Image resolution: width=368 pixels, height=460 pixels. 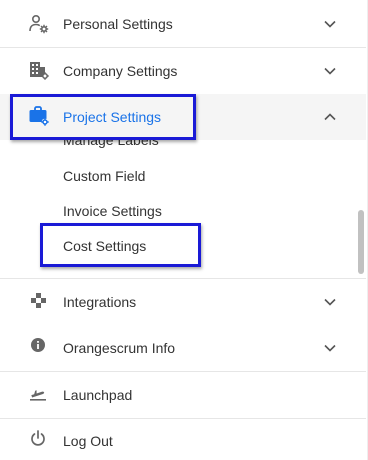 I want to click on menu-item-label: Log Out, so click(x=88, y=441).